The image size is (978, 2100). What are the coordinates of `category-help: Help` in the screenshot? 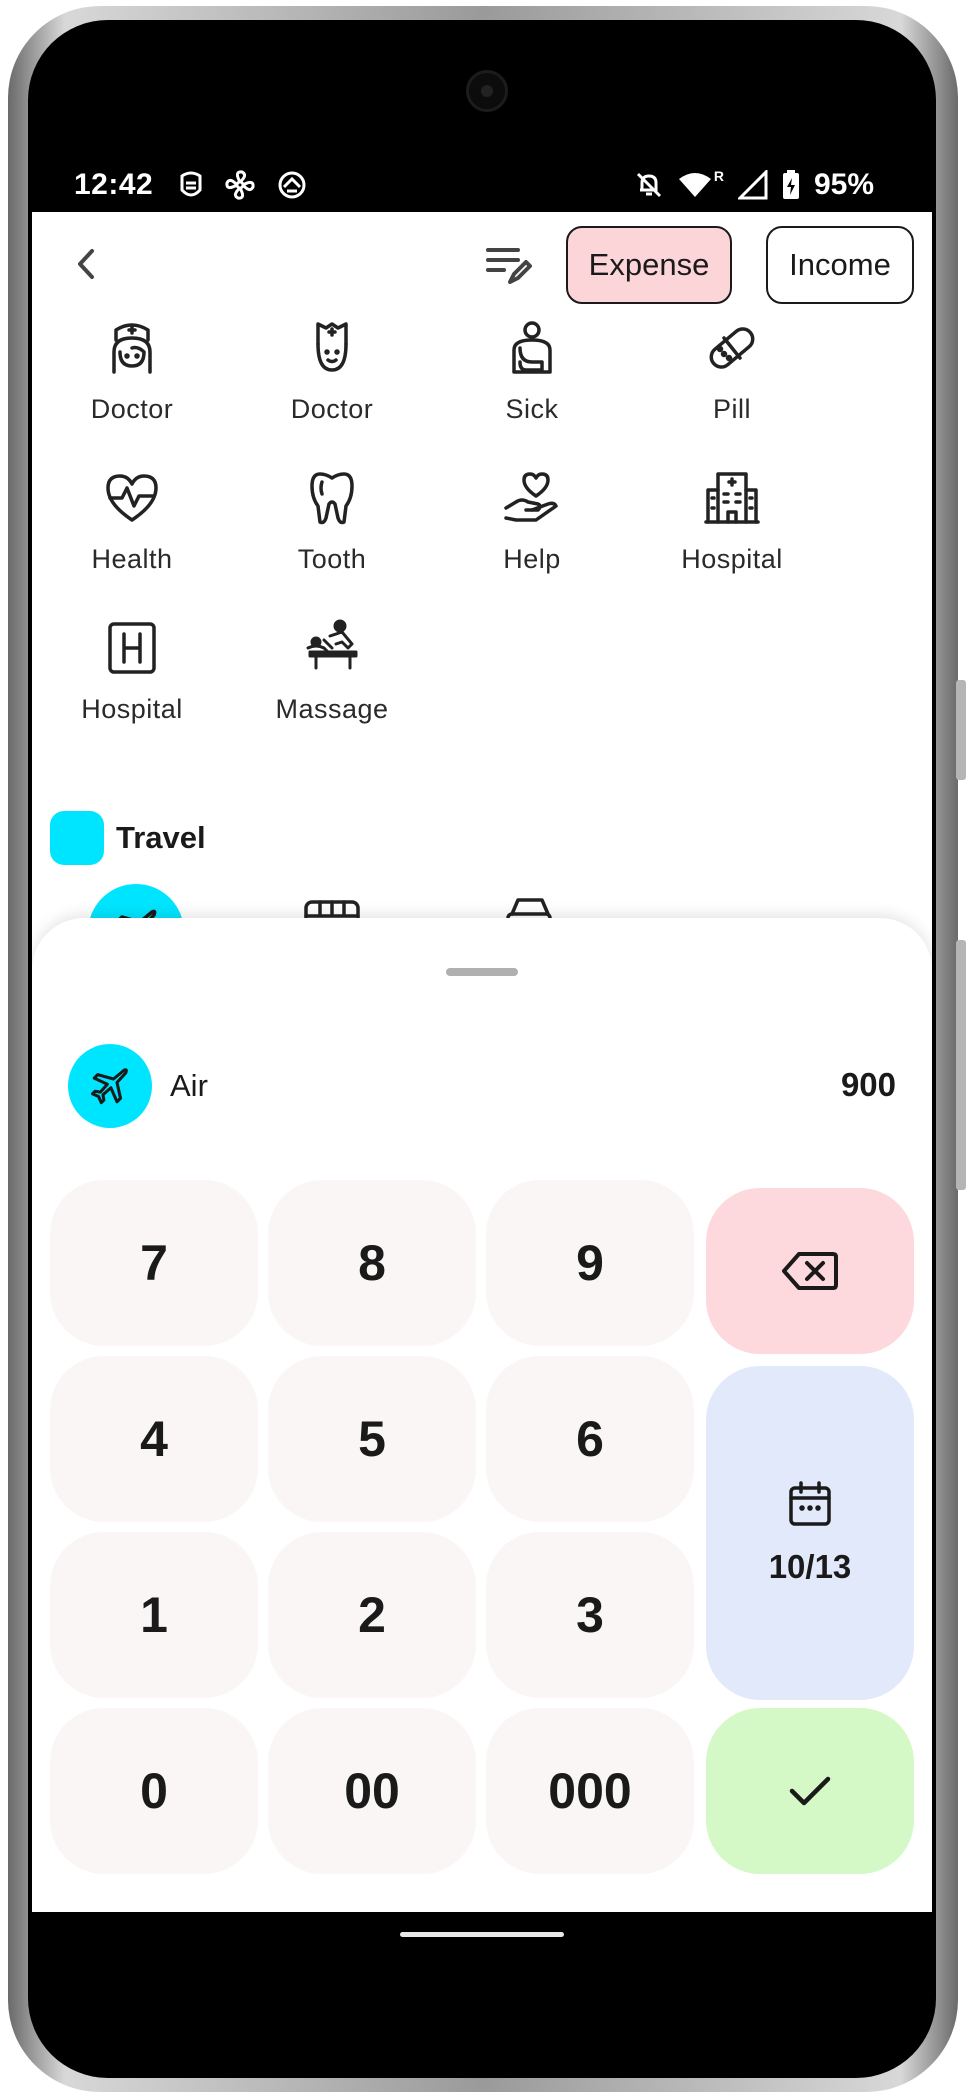 It's located at (532, 537).